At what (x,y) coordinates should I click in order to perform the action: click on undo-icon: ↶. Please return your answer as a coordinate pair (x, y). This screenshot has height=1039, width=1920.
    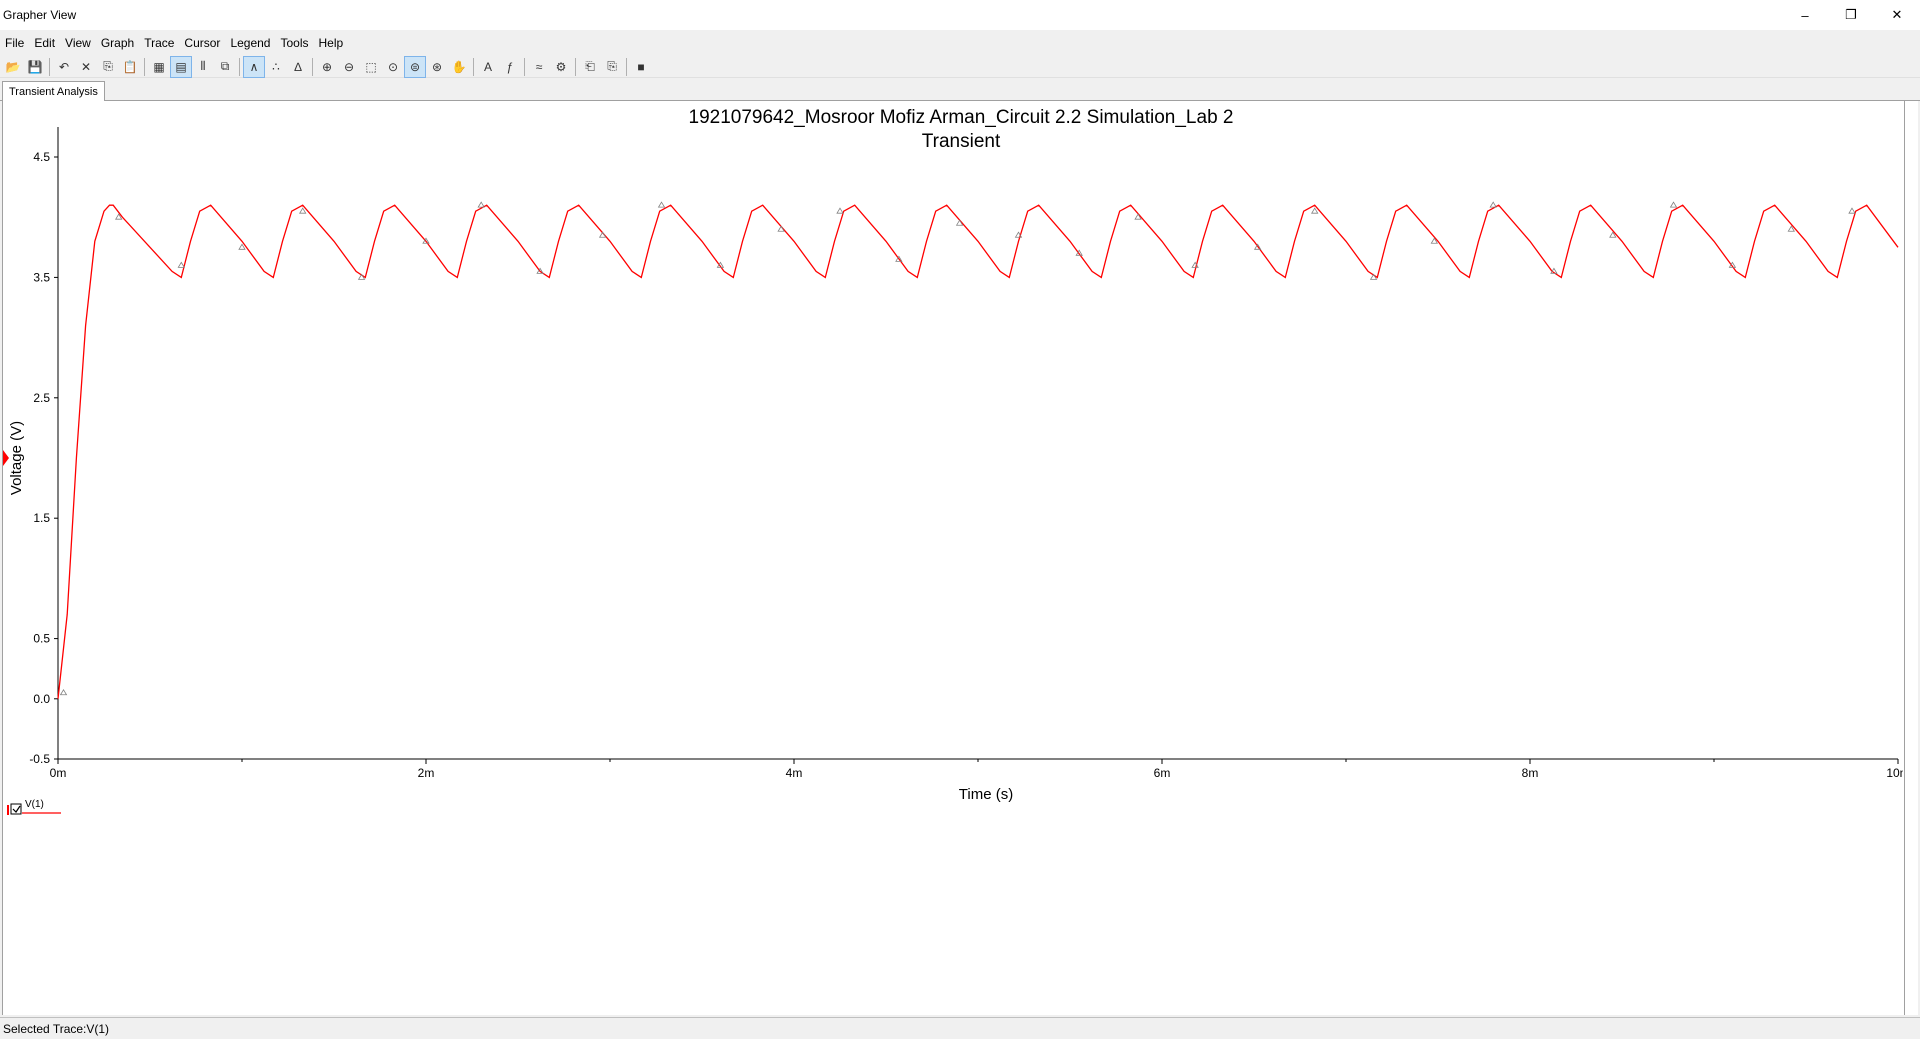
    Looking at the image, I should click on (64, 67).